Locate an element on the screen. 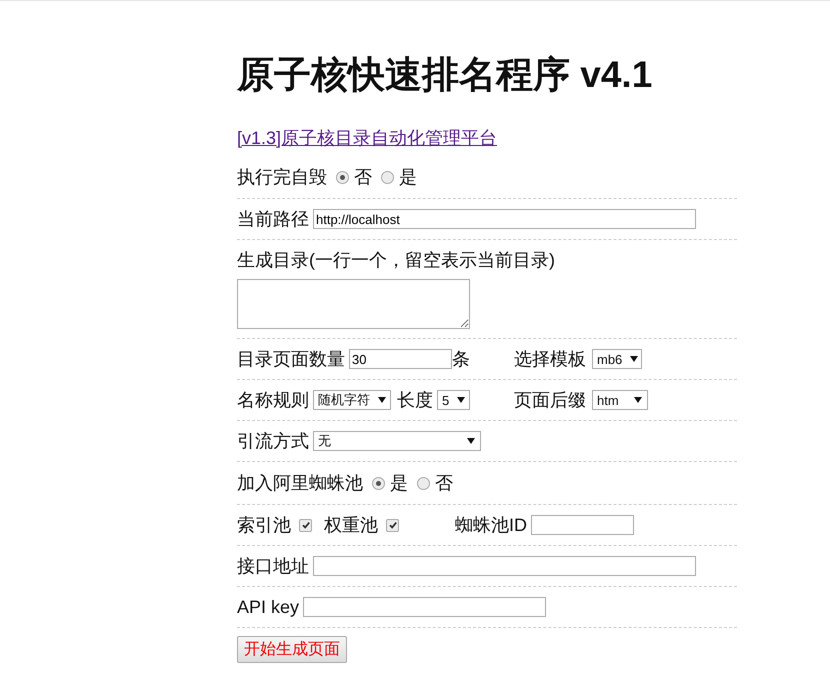 This screenshot has height=686, width=830. field-label: 引流方式 is located at coordinates (273, 441).